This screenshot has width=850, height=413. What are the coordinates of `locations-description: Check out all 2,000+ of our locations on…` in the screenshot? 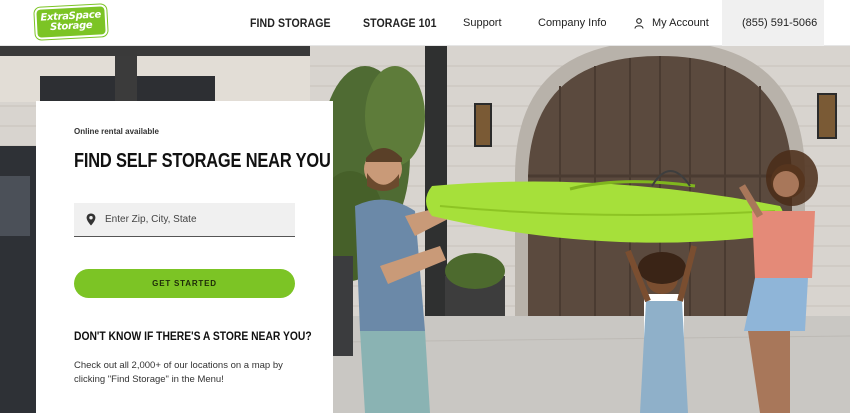 It's located at (178, 372).